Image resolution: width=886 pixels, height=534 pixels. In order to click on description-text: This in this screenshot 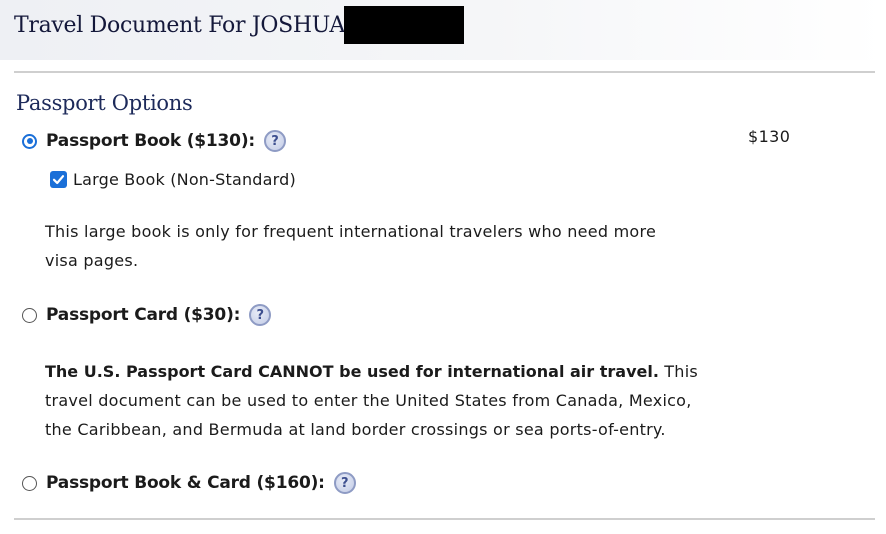, I will do `click(678, 371)`.